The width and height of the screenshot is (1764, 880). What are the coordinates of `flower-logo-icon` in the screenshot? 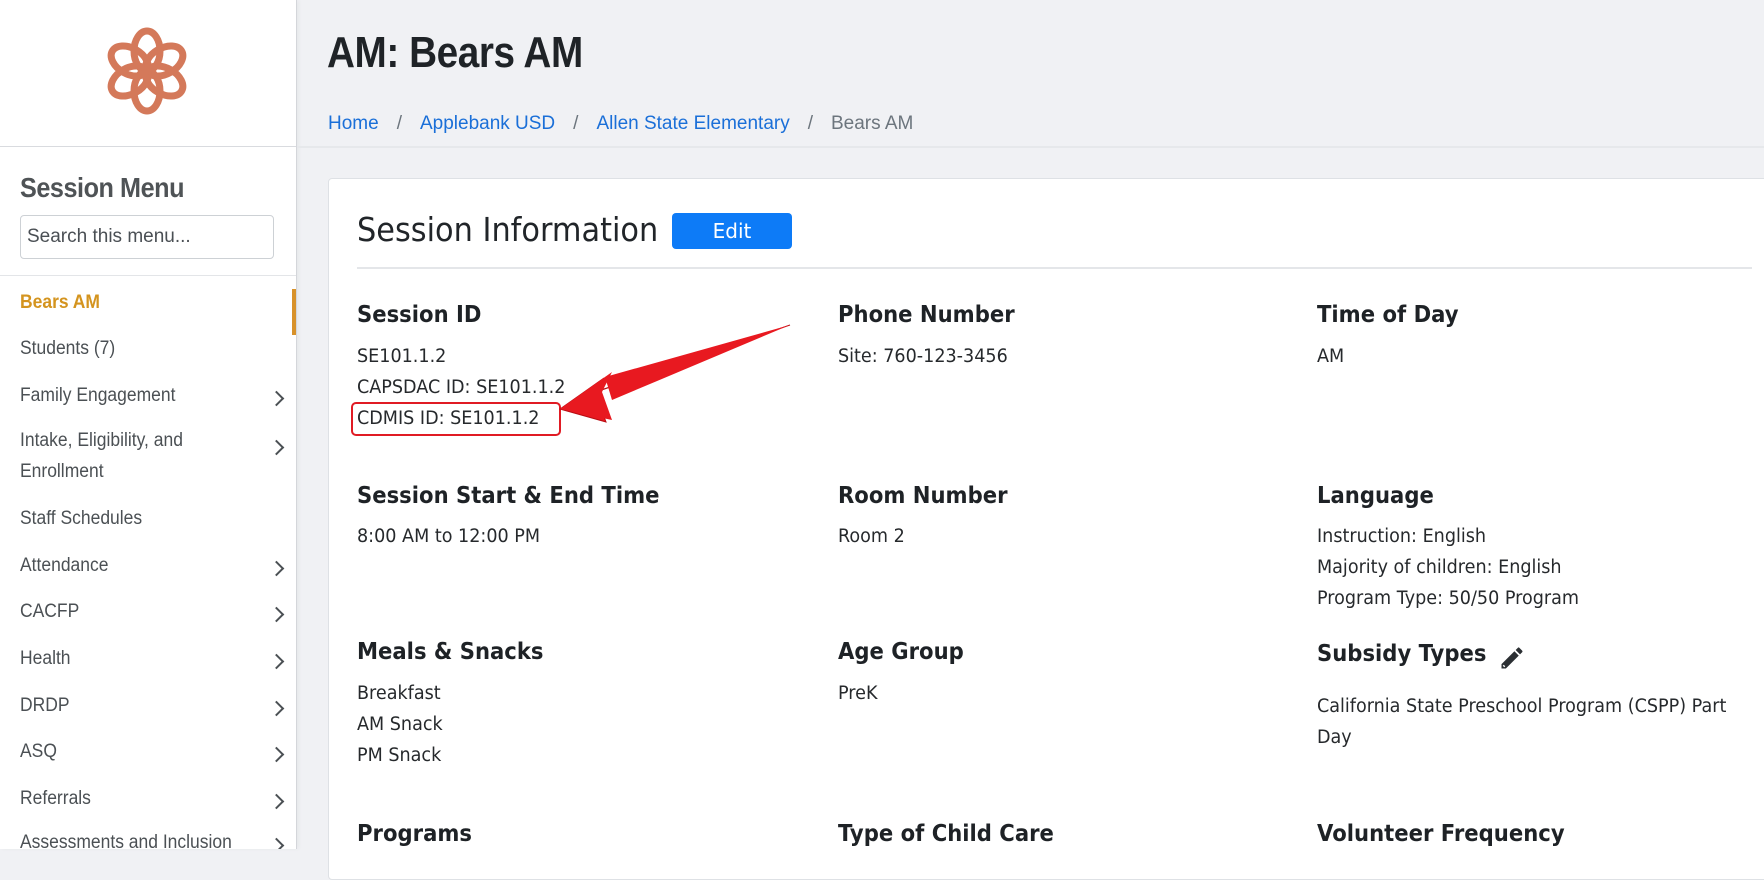 It's located at (147, 71).